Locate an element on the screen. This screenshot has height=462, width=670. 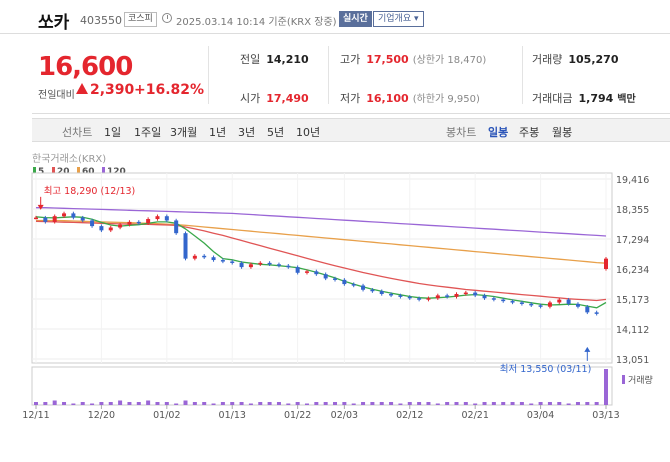
y-tick-label: 14,112 is located at coordinates (632, 330).